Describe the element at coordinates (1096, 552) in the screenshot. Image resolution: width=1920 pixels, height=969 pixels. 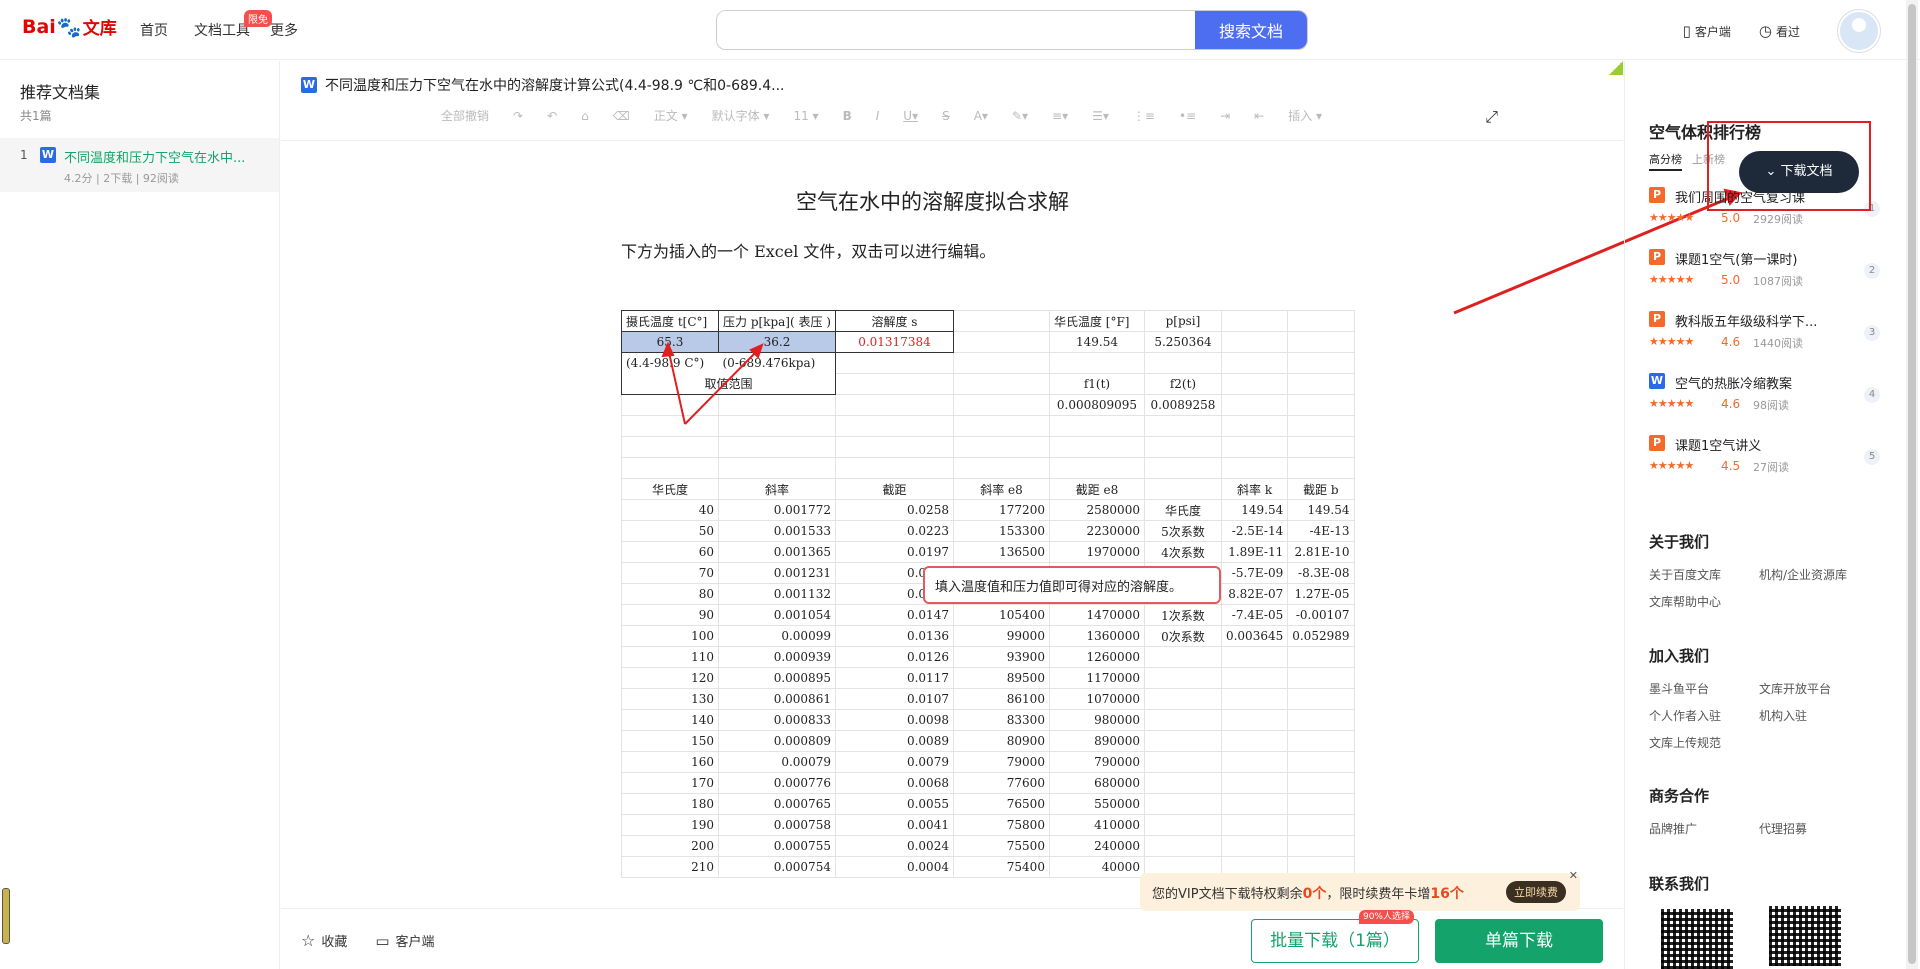
I see `table-cell: 1970000` at that location.